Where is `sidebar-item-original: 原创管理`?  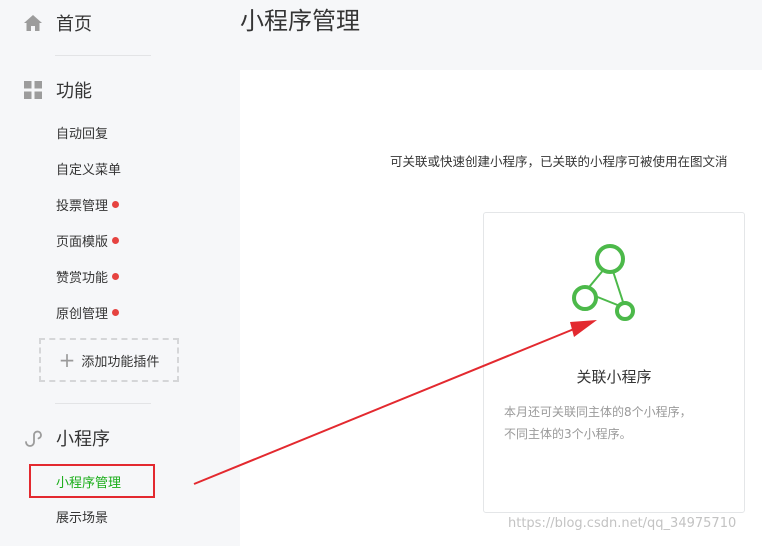 sidebar-item-original: 原创管理 is located at coordinates (88, 312).